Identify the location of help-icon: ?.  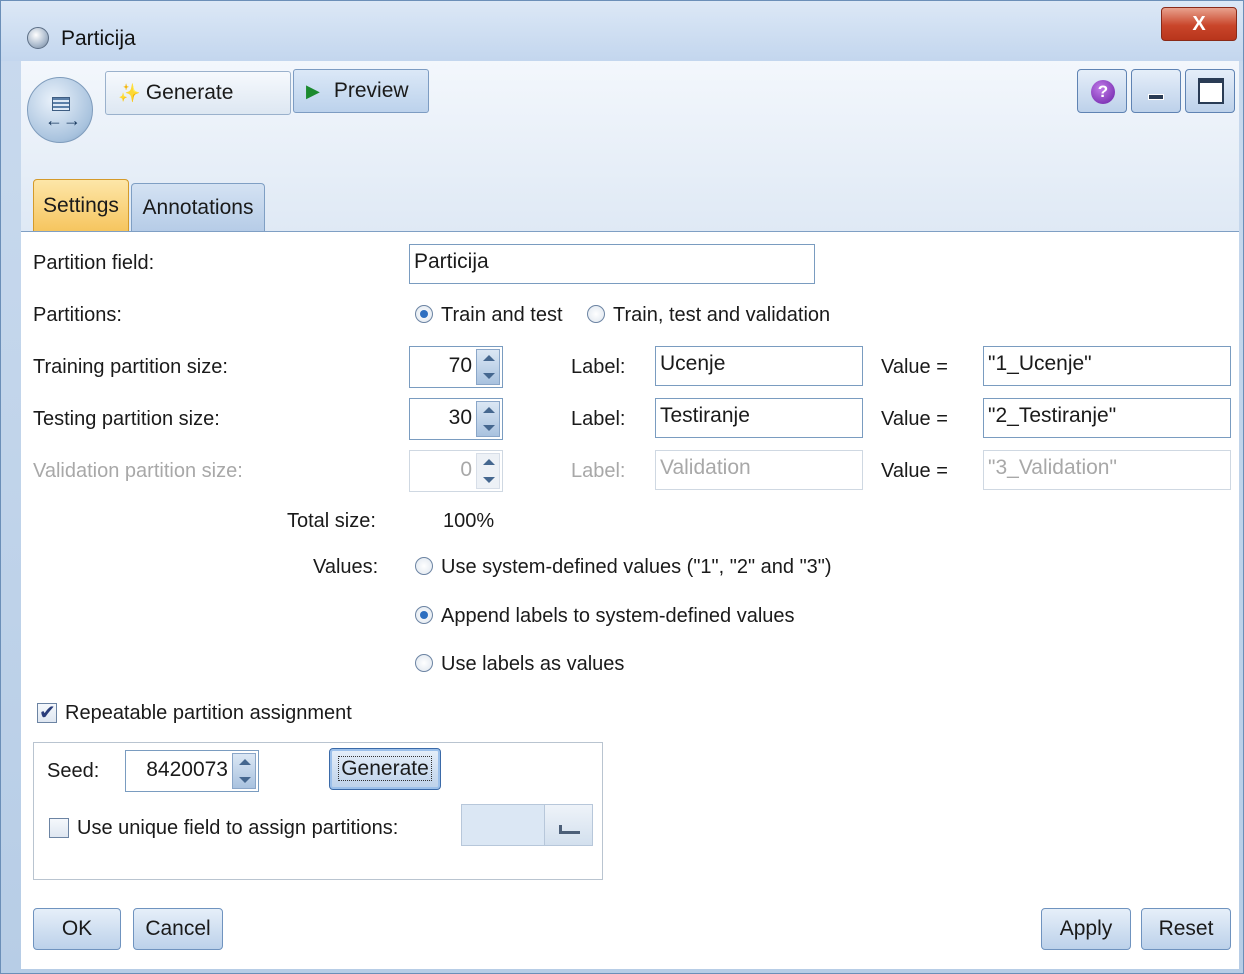
(1103, 92).